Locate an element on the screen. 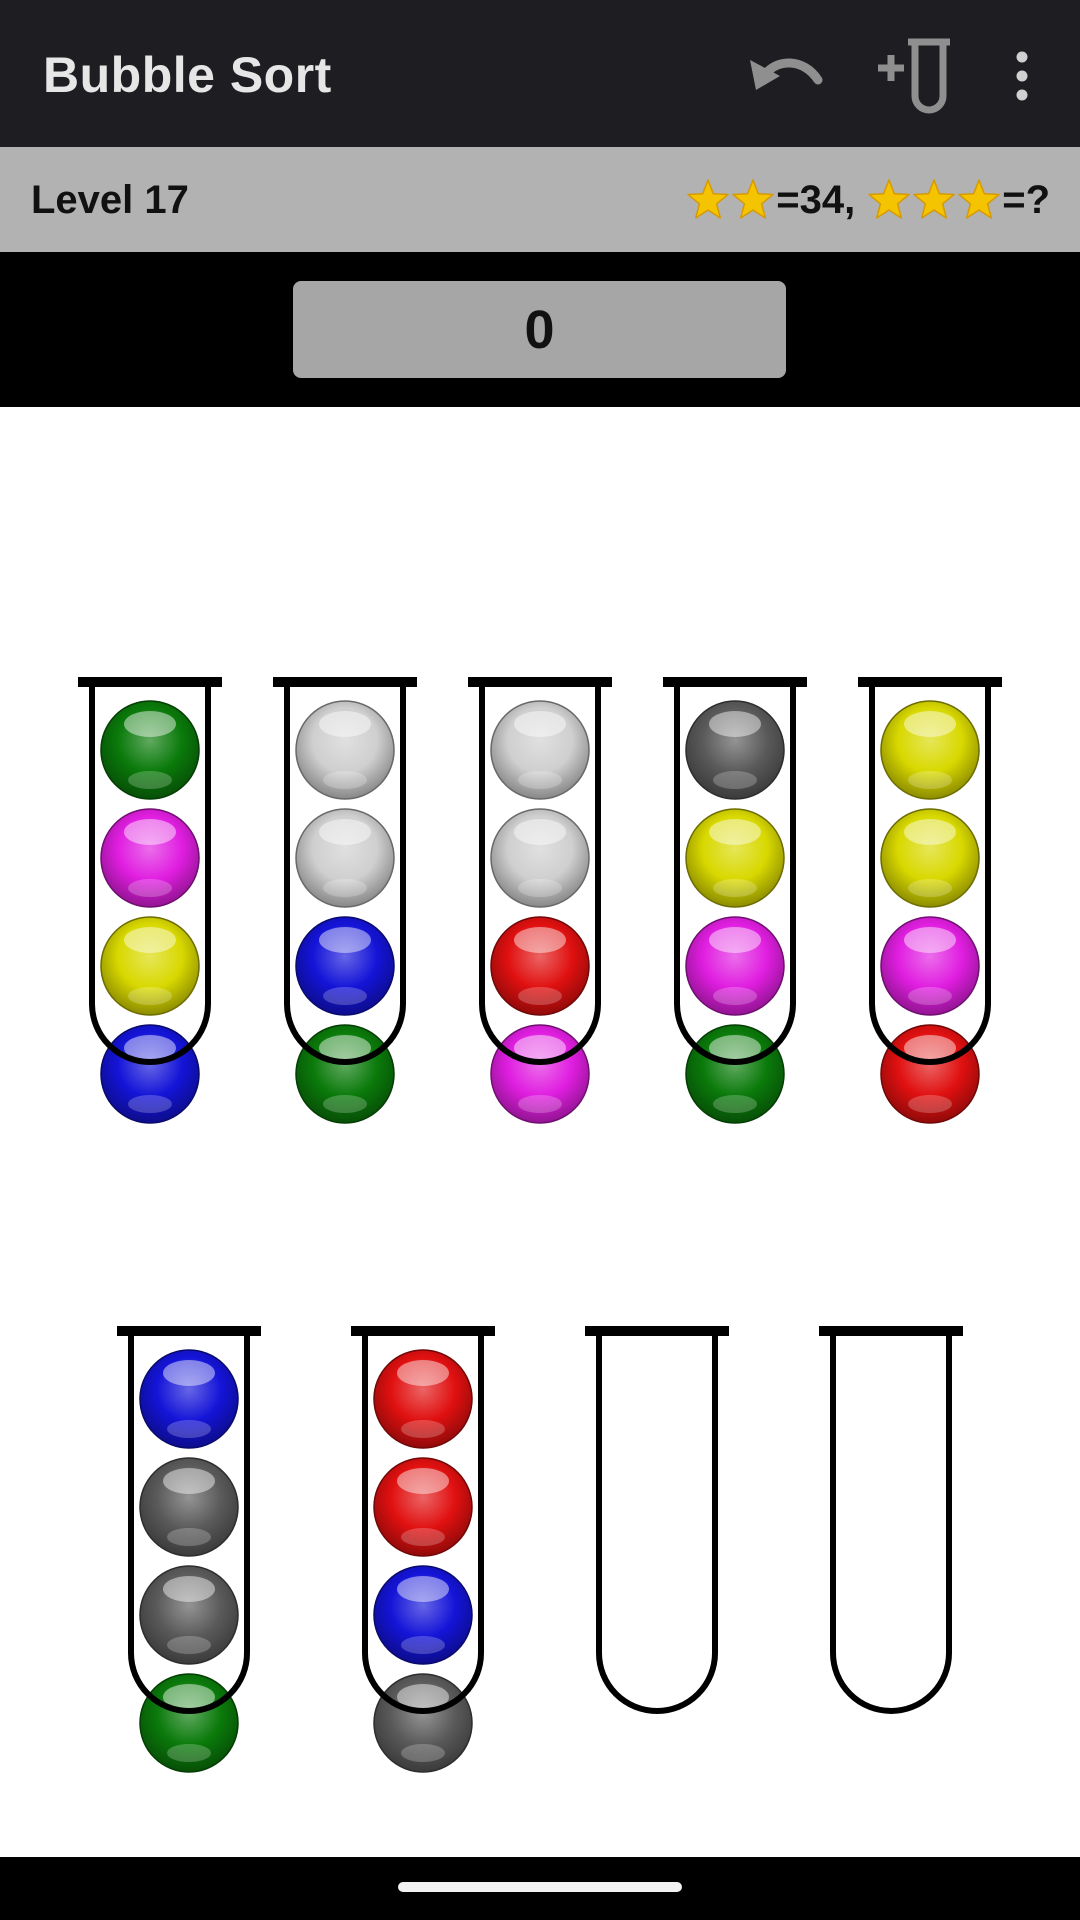 The width and height of the screenshot is (1080, 1920). undo-button is located at coordinates (786, 76).